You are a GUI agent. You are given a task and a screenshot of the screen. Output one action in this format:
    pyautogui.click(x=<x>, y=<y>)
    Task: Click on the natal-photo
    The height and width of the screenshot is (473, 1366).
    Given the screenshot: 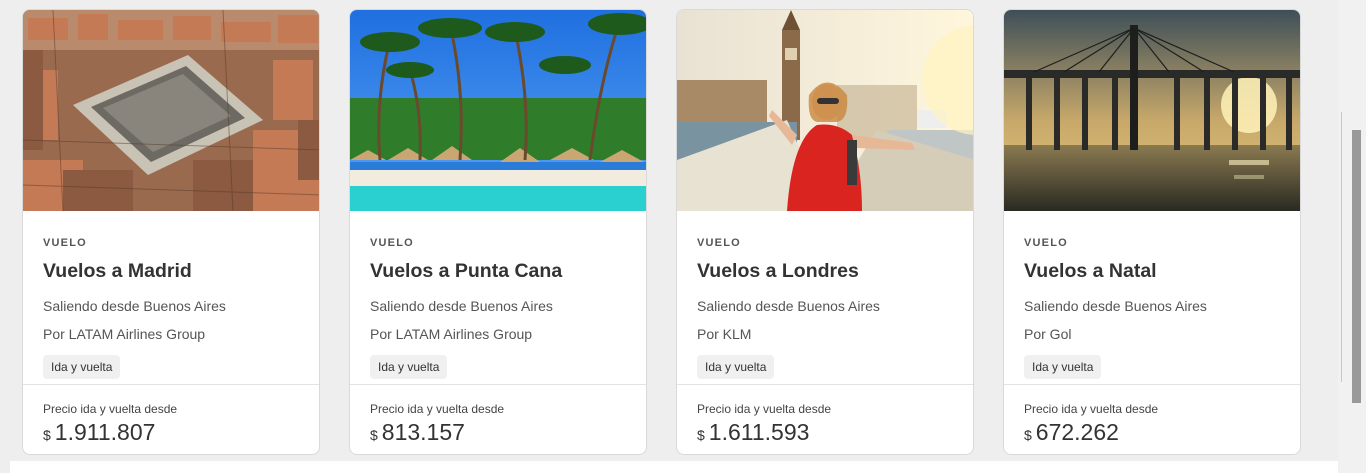 What is the action you would take?
    pyautogui.click(x=1152, y=110)
    